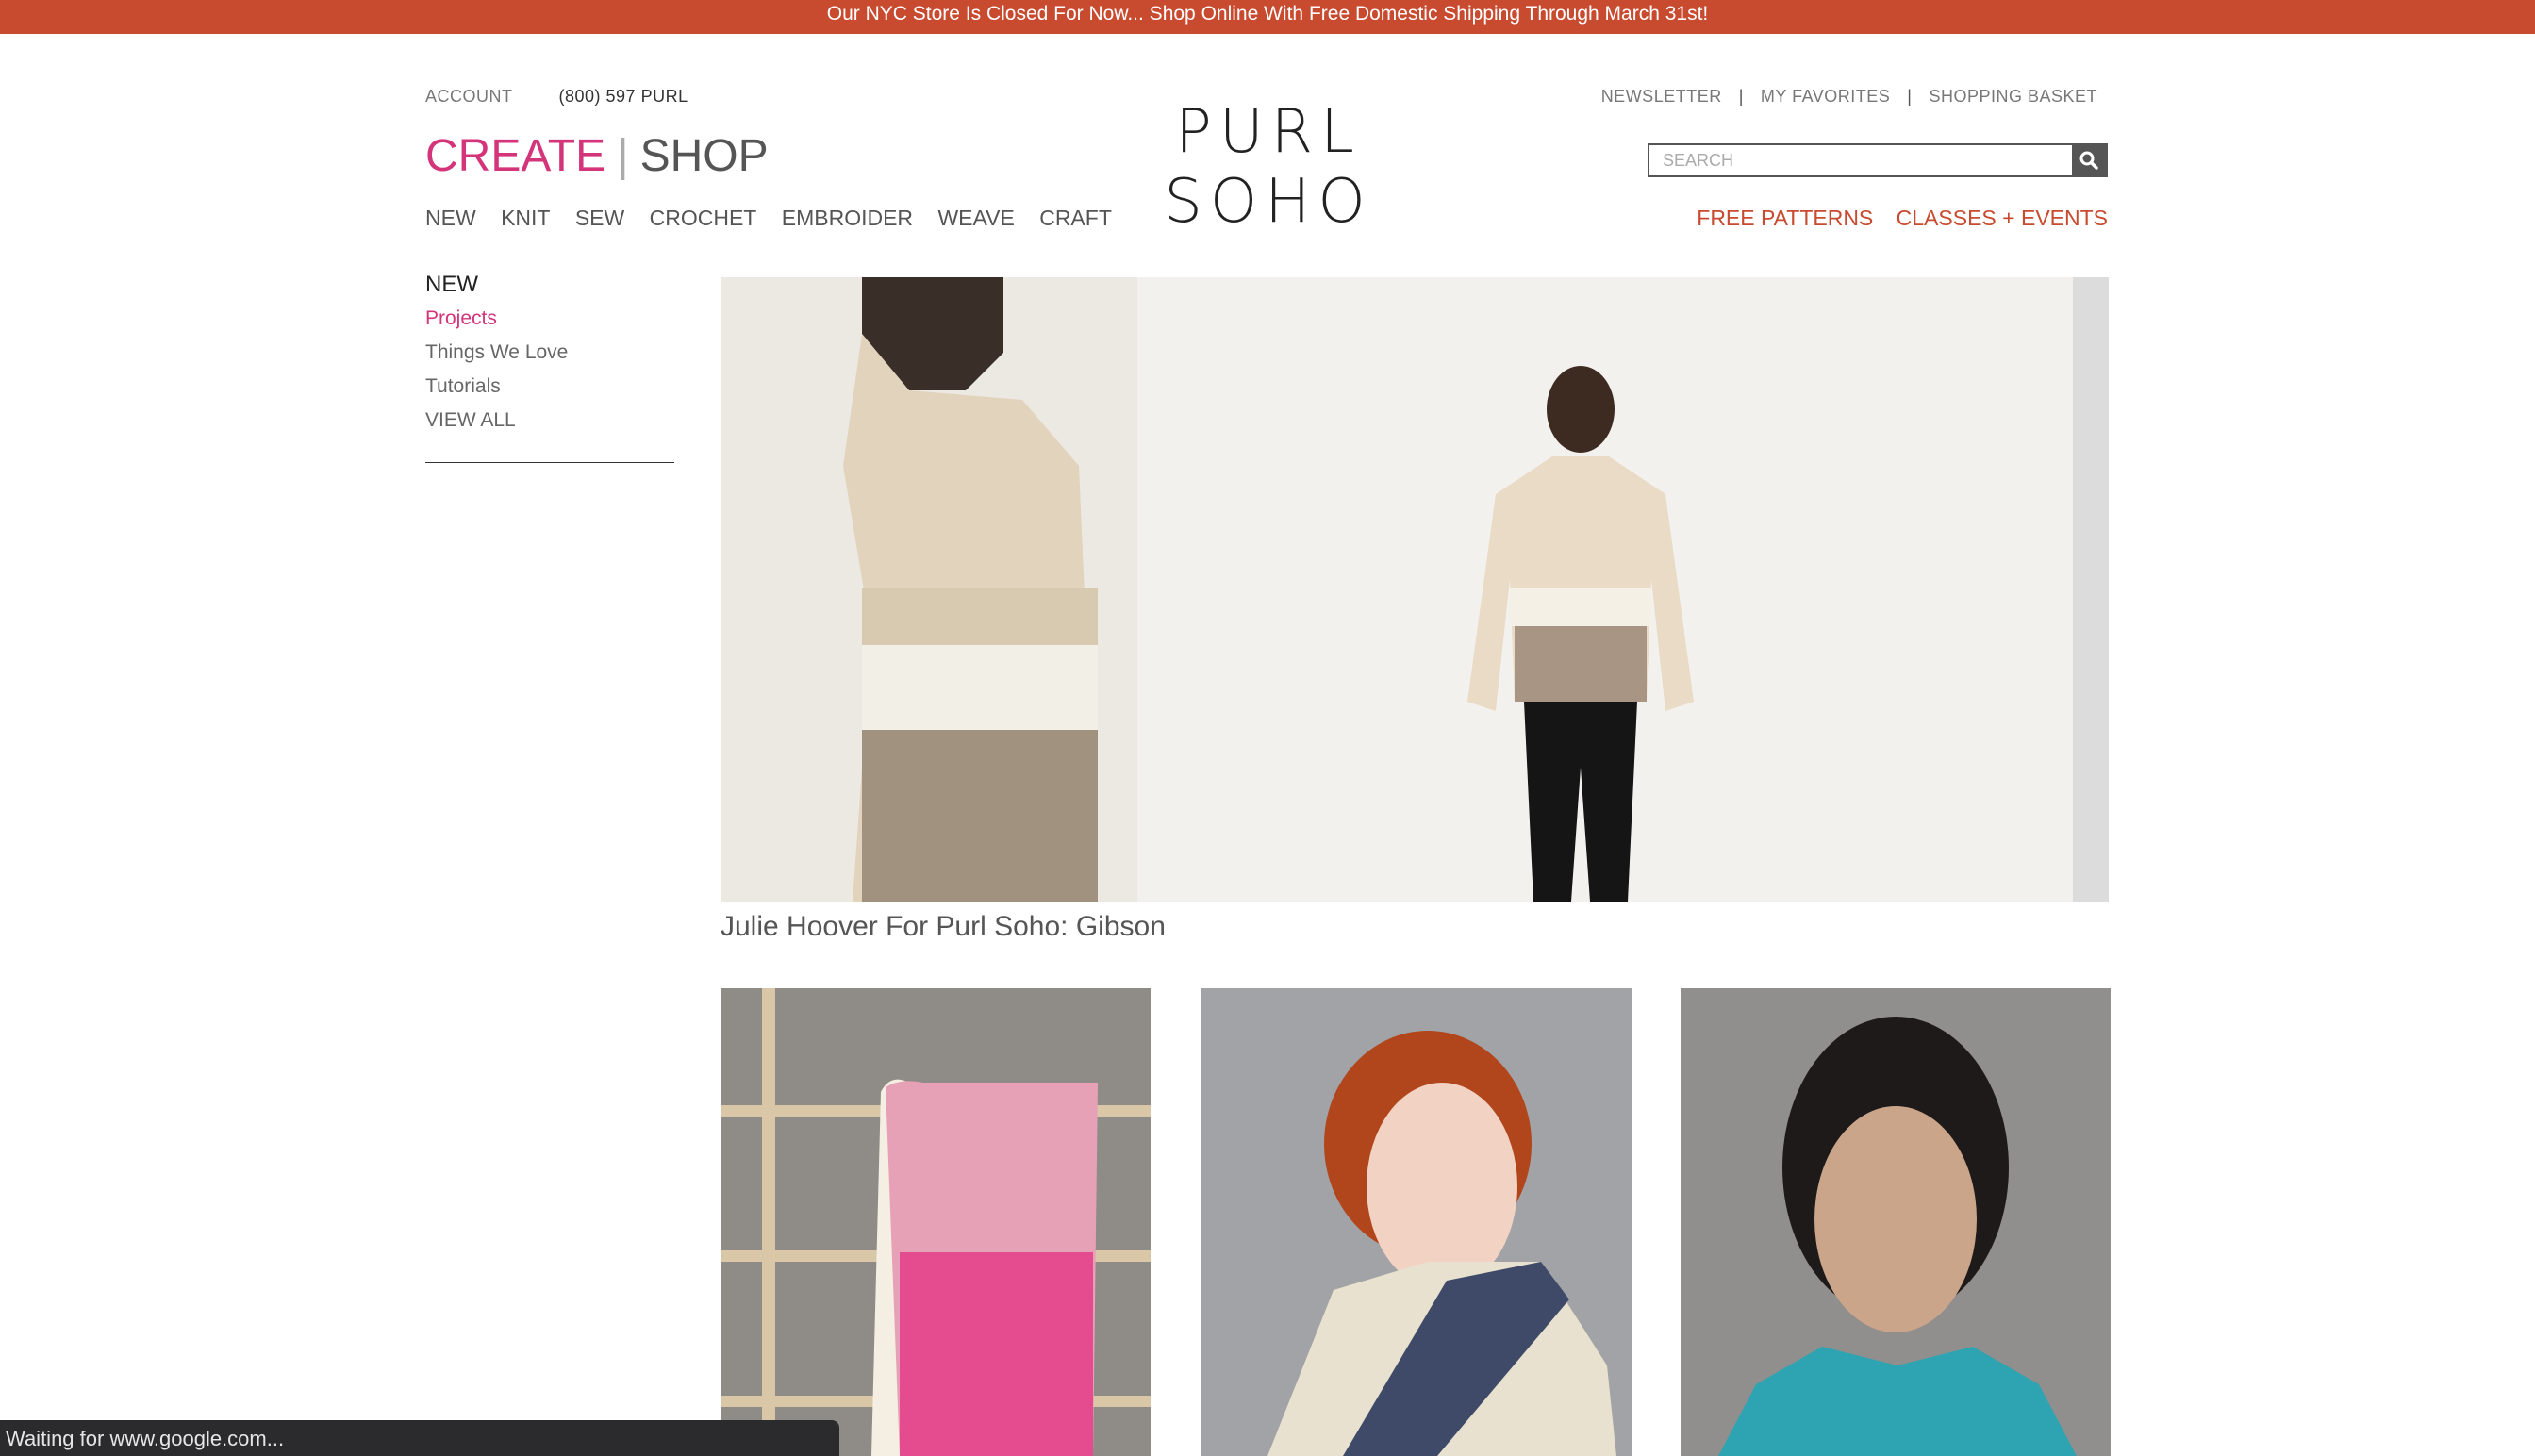 This screenshot has height=1456, width=2535. What do you see at coordinates (704, 156) in the screenshot?
I see `tab-shop: SHOP` at bounding box center [704, 156].